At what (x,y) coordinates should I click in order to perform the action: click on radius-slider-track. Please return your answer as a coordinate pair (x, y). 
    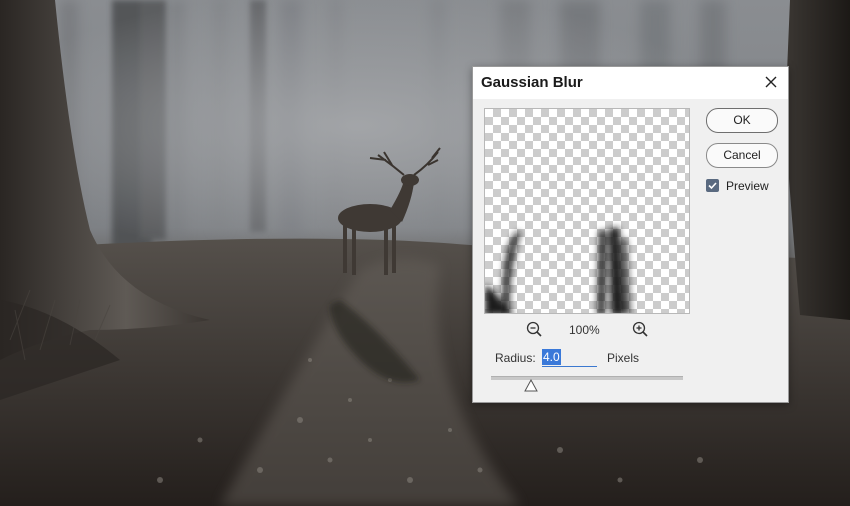
    Looking at the image, I should click on (587, 378).